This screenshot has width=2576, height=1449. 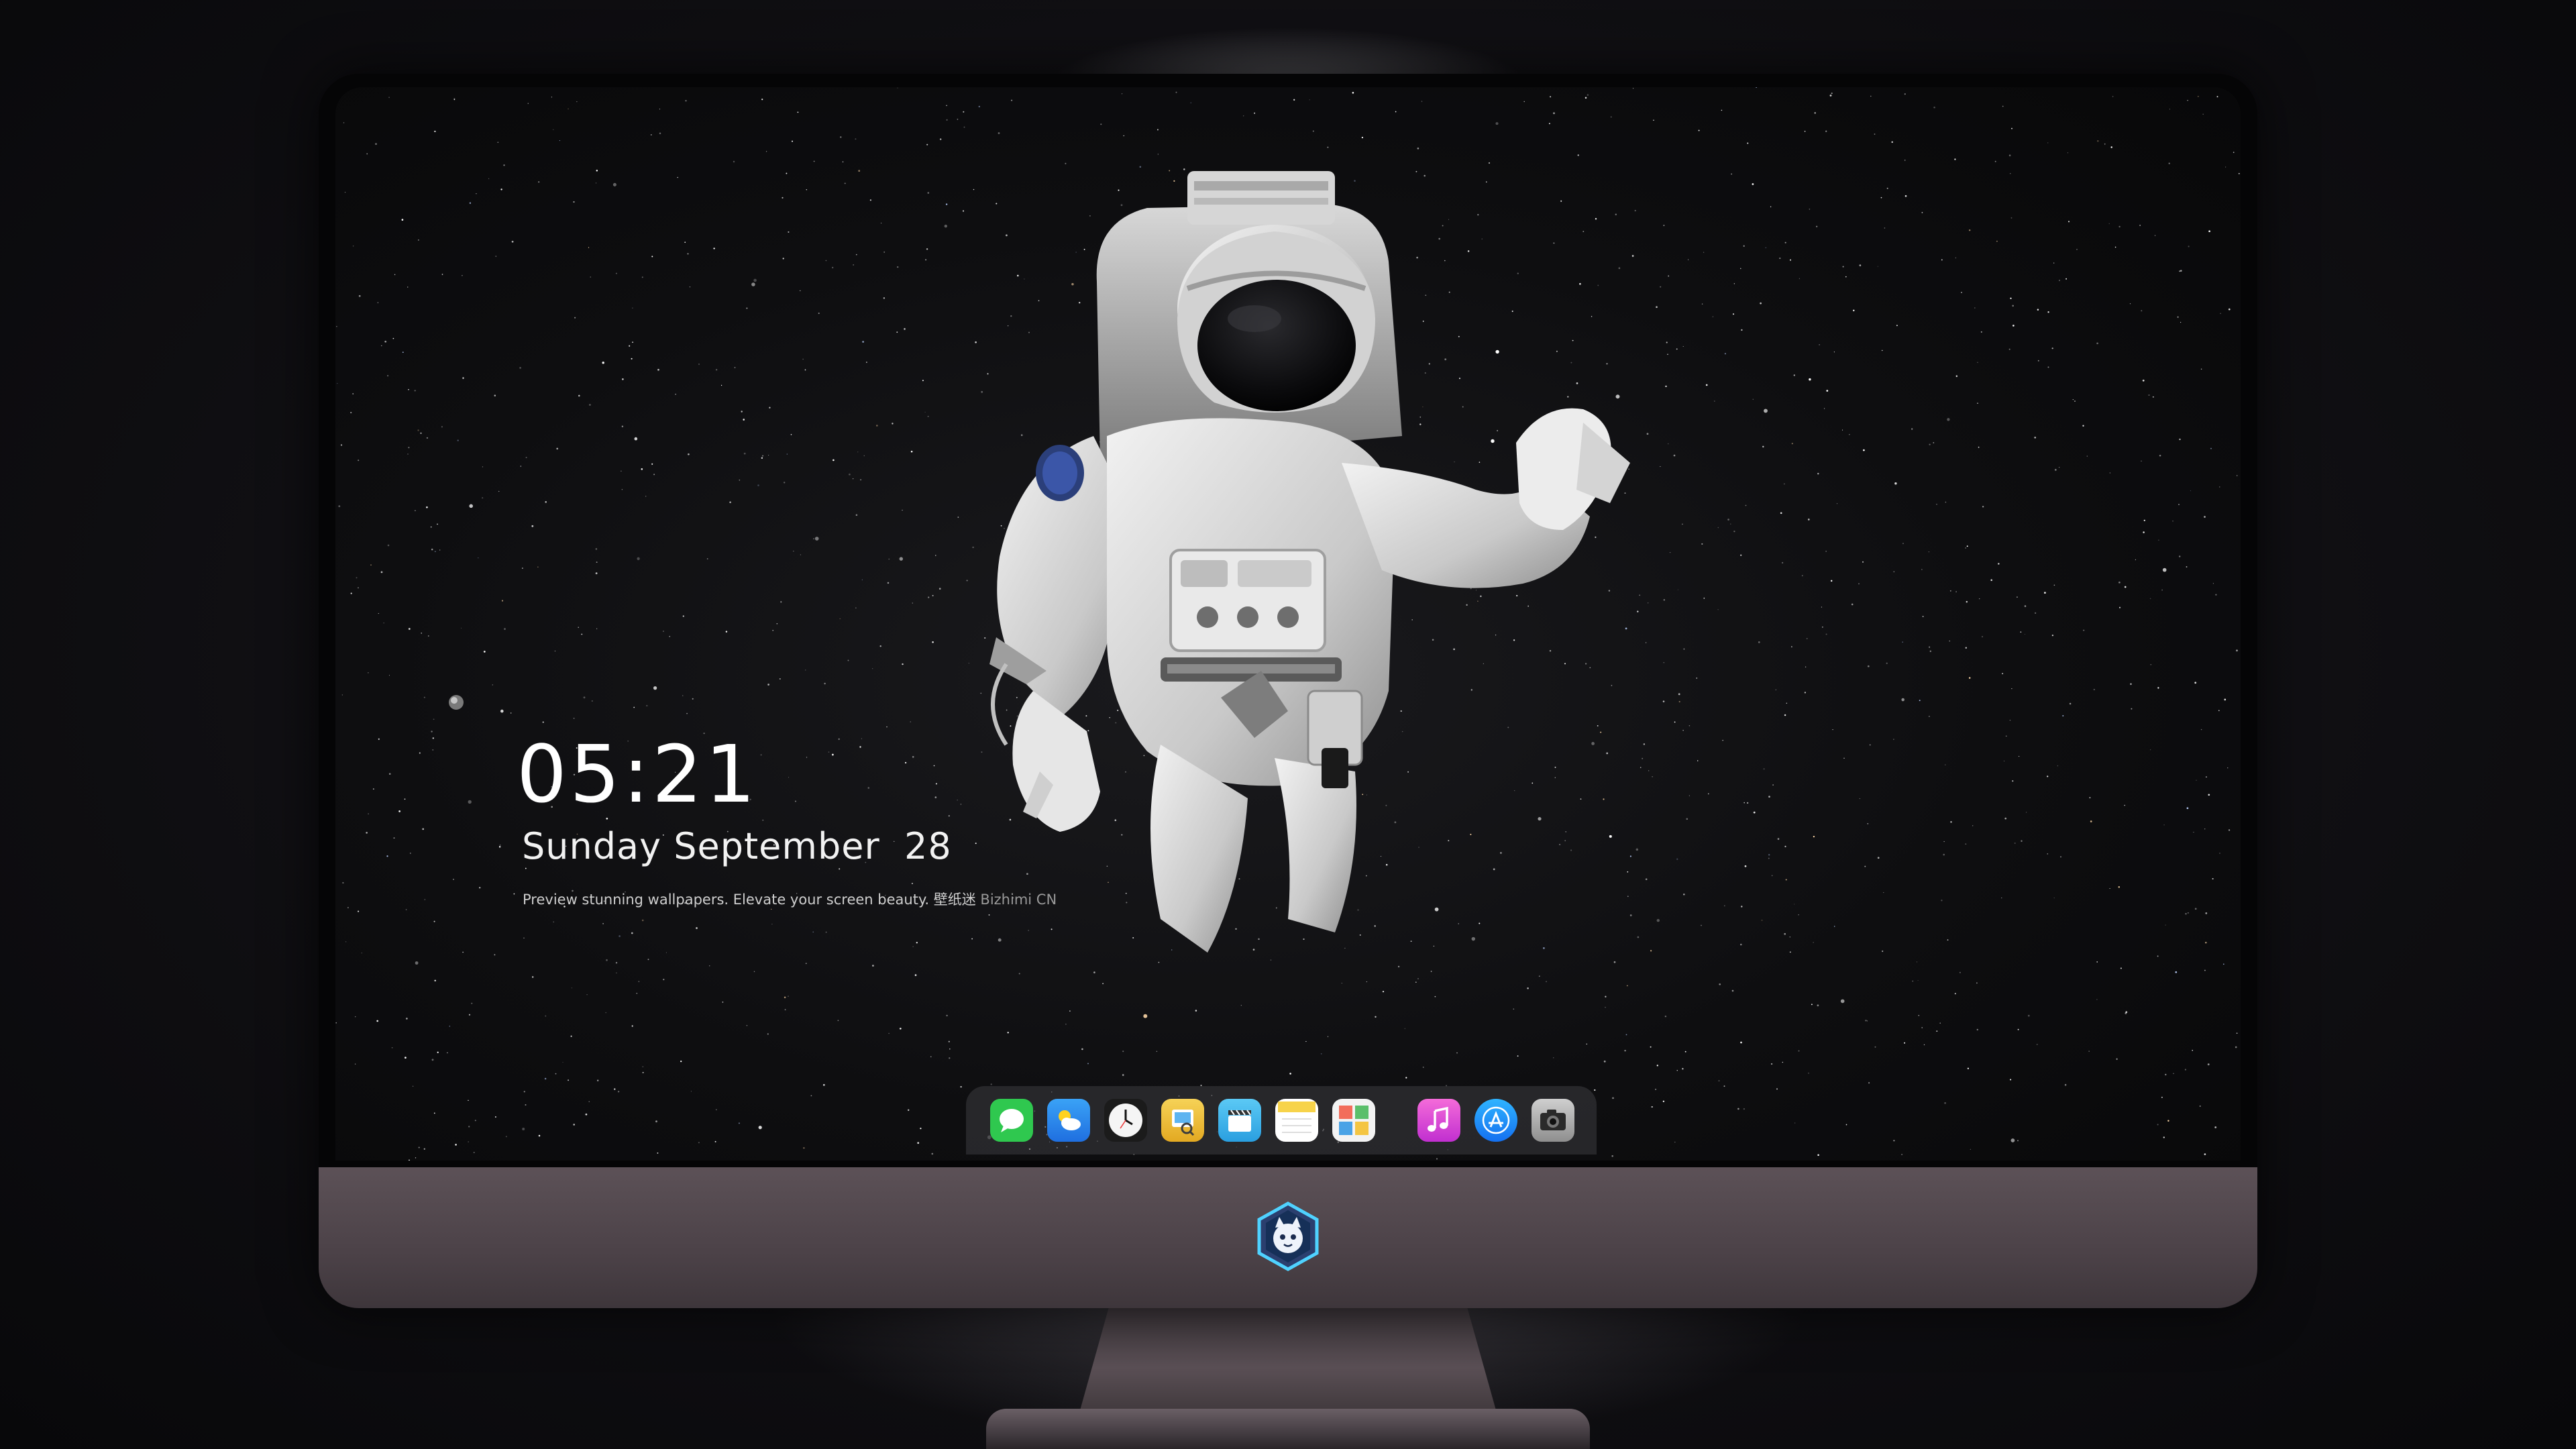 What do you see at coordinates (1288, 1361) in the screenshot?
I see `monitor-stand` at bounding box center [1288, 1361].